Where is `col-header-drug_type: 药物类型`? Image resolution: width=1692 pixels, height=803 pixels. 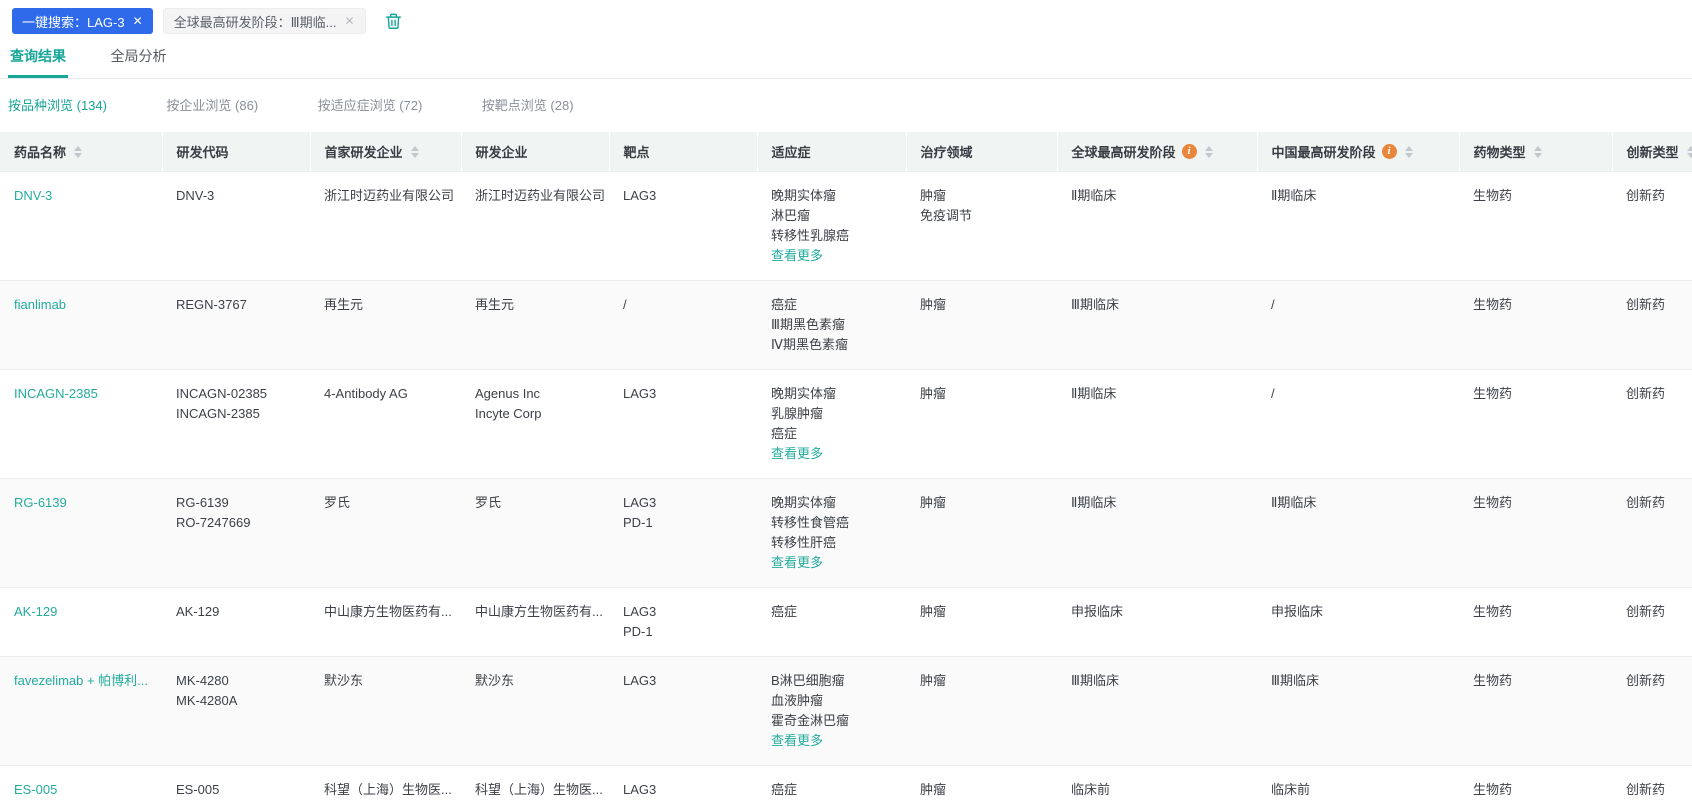 col-header-drug_type: 药物类型 is located at coordinates (1536, 152).